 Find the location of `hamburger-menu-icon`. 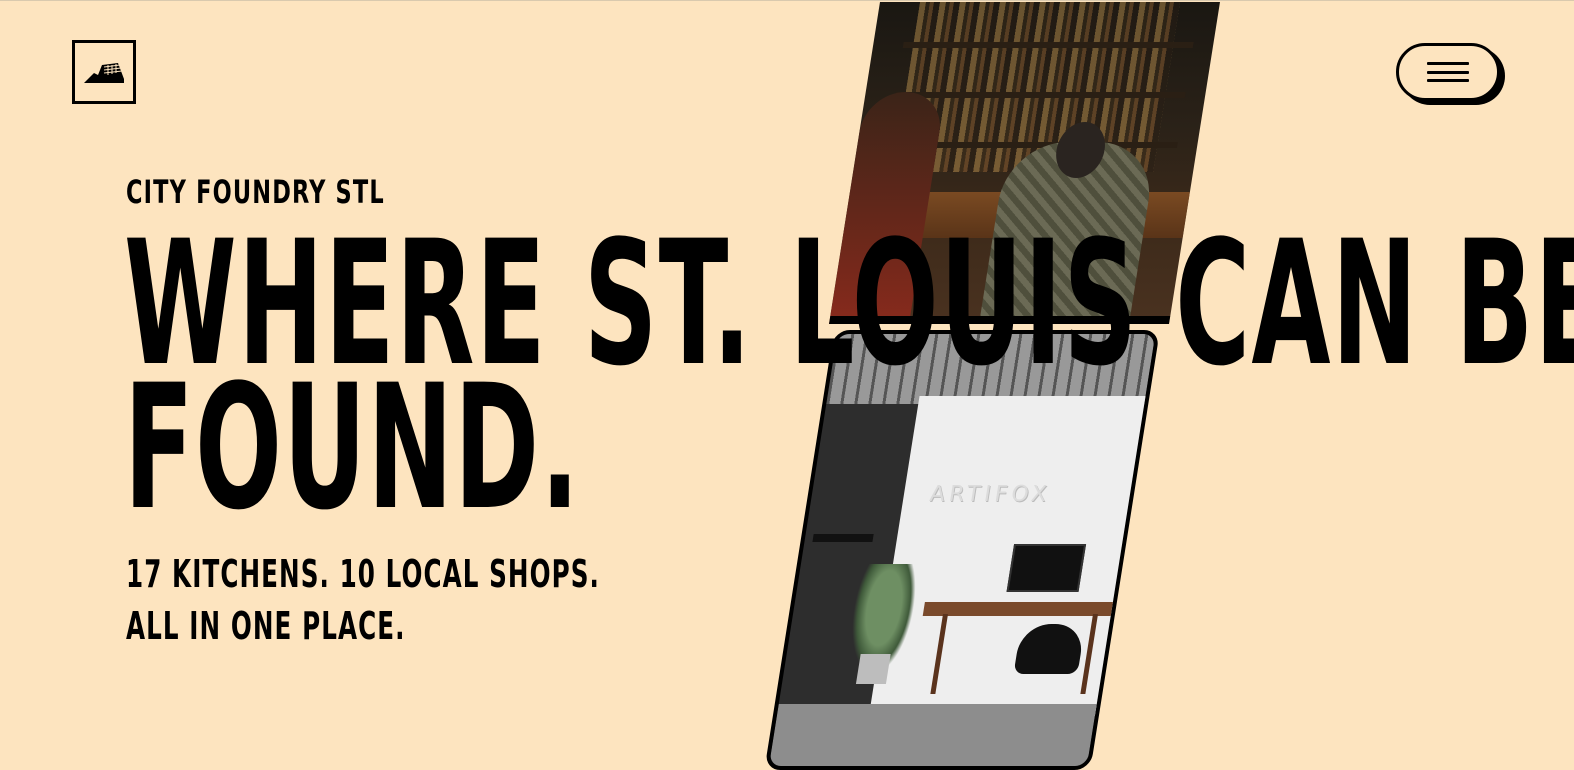

hamburger-menu-icon is located at coordinates (1448, 72).